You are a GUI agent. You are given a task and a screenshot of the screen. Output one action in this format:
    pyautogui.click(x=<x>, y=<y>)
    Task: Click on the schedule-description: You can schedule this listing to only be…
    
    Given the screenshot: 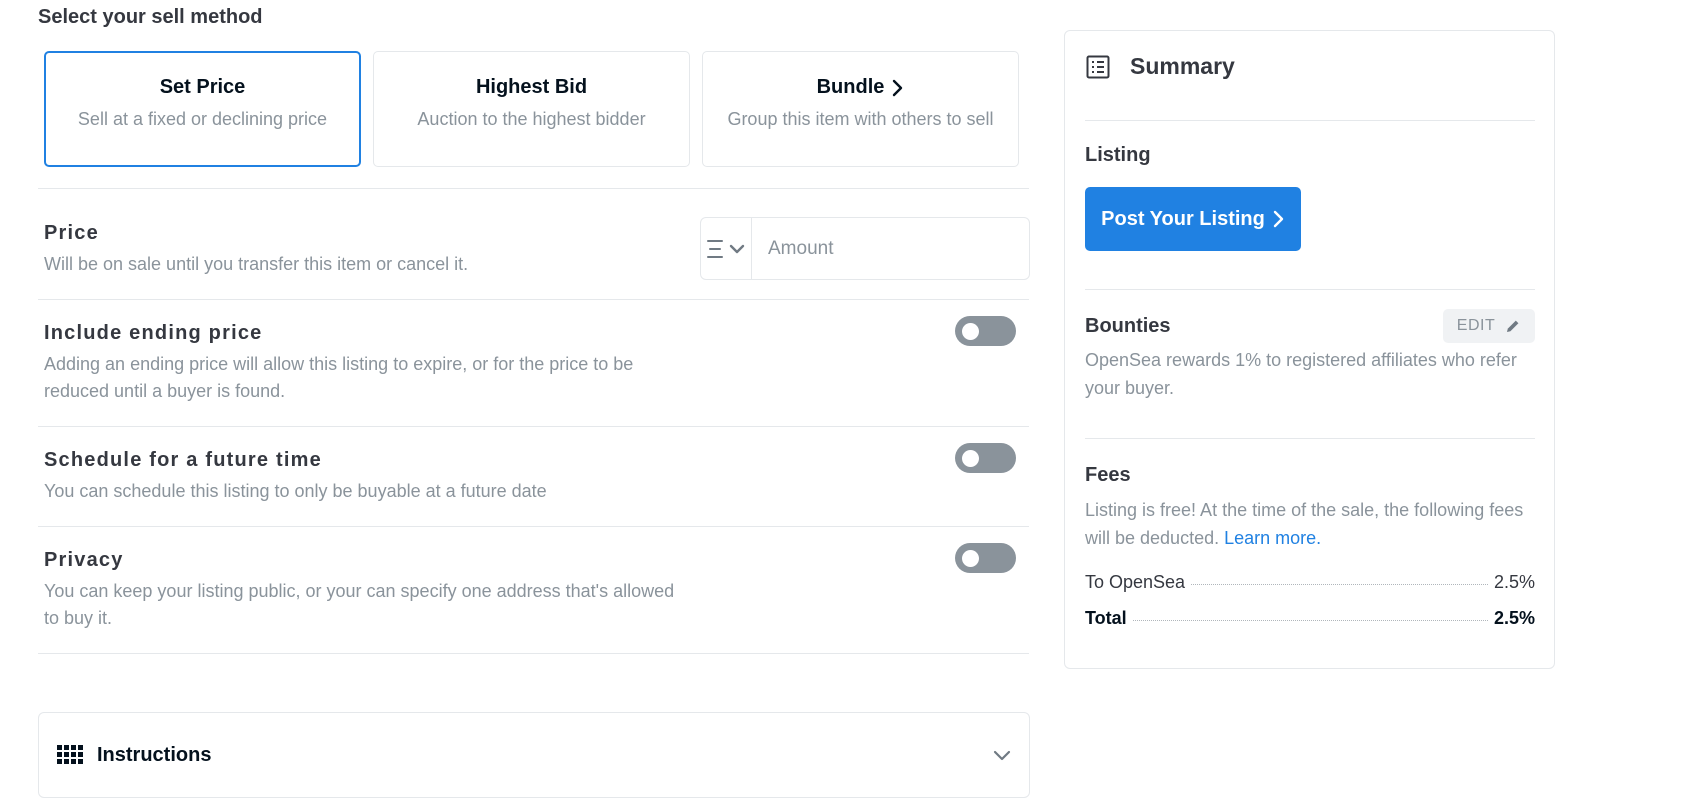 What is the action you would take?
    pyautogui.click(x=295, y=491)
    